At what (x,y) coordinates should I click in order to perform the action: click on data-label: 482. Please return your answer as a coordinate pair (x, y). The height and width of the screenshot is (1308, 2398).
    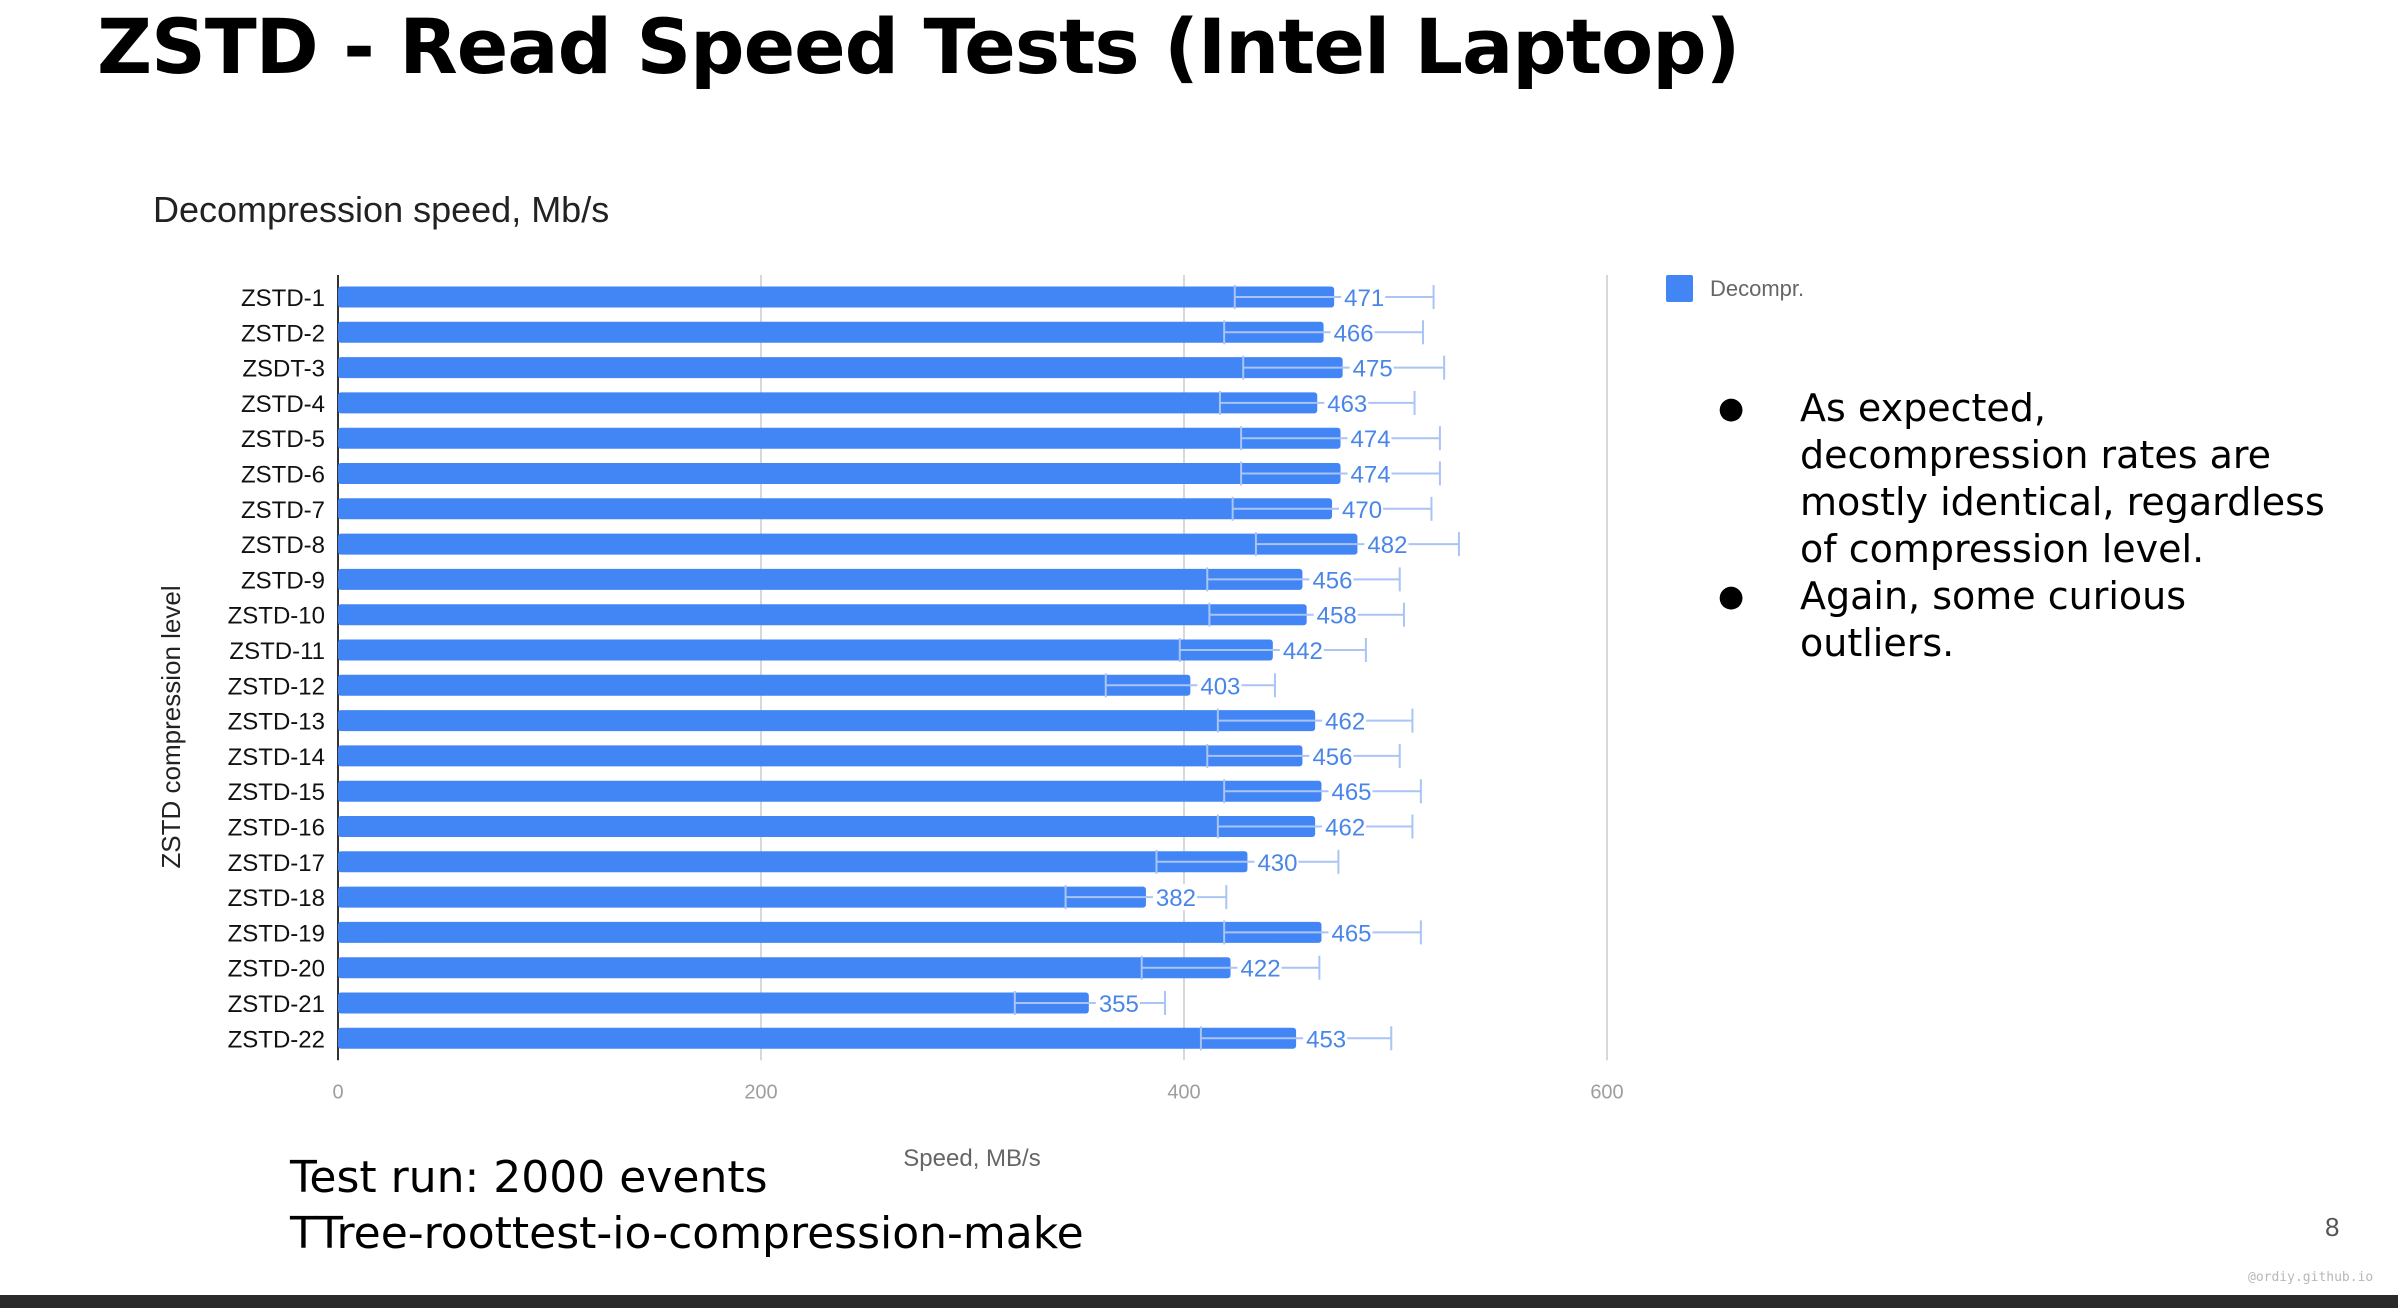
    Looking at the image, I should click on (1387, 545).